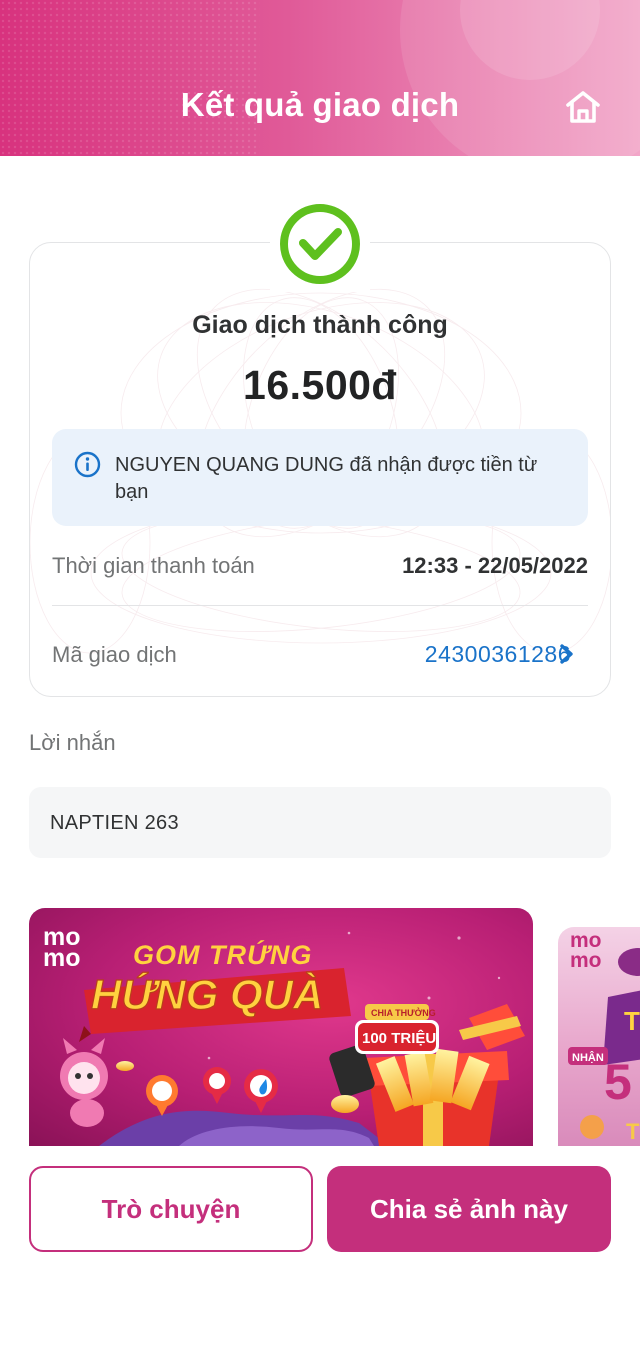 This screenshot has height=1351, width=640. Describe the element at coordinates (320, 605) in the screenshot. I see `divider` at that location.